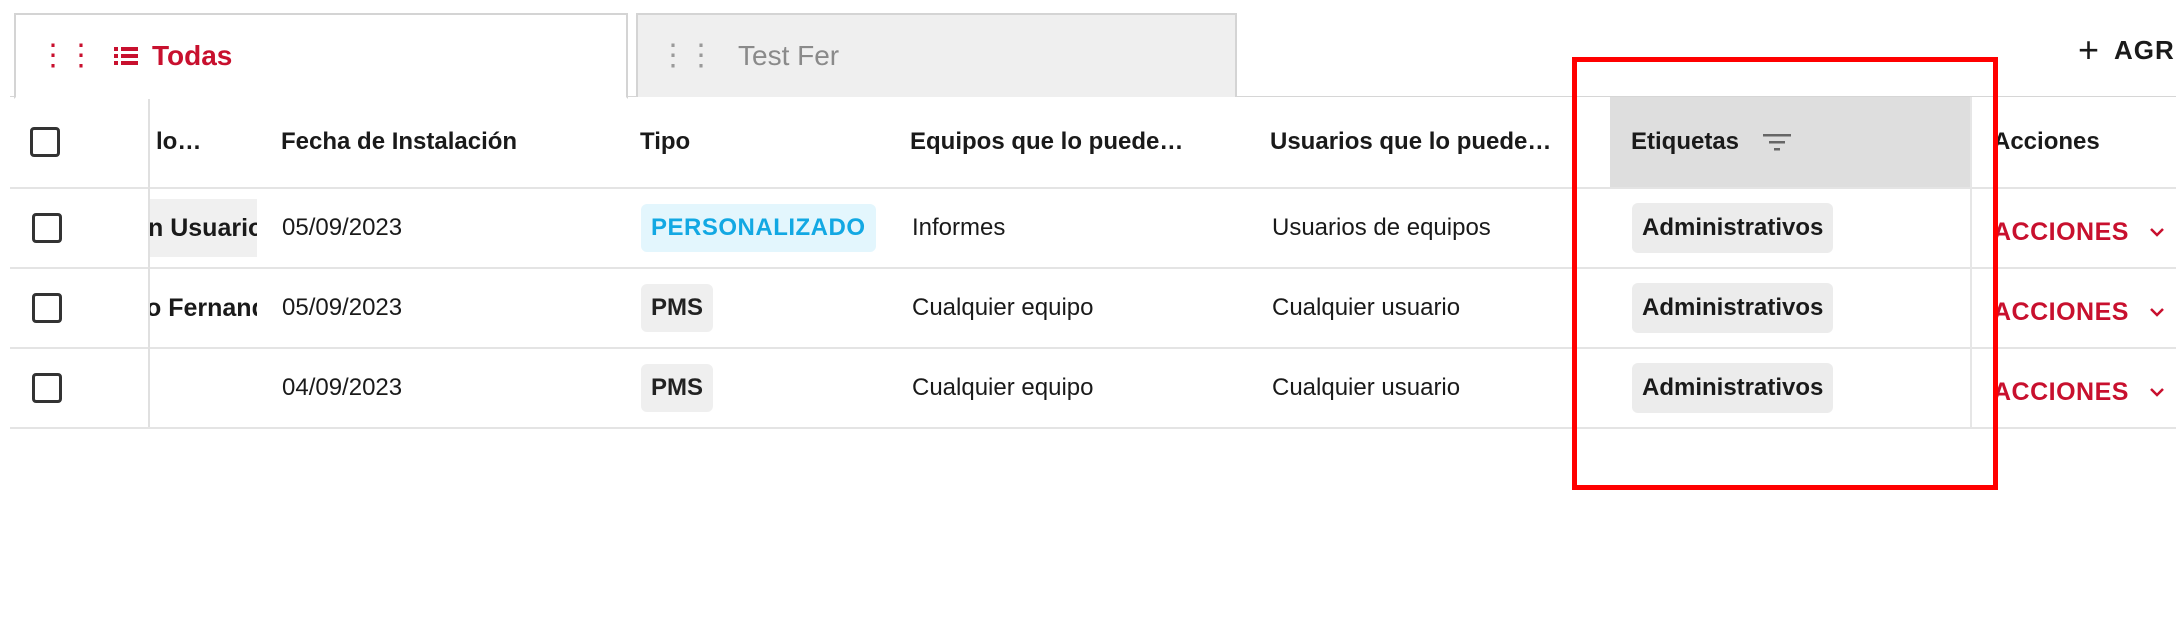  What do you see at coordinates (1685, 141) in the screenshot?
I see `header-etiquetas-label: Etiquetas` at bounding box center [1685, 141].